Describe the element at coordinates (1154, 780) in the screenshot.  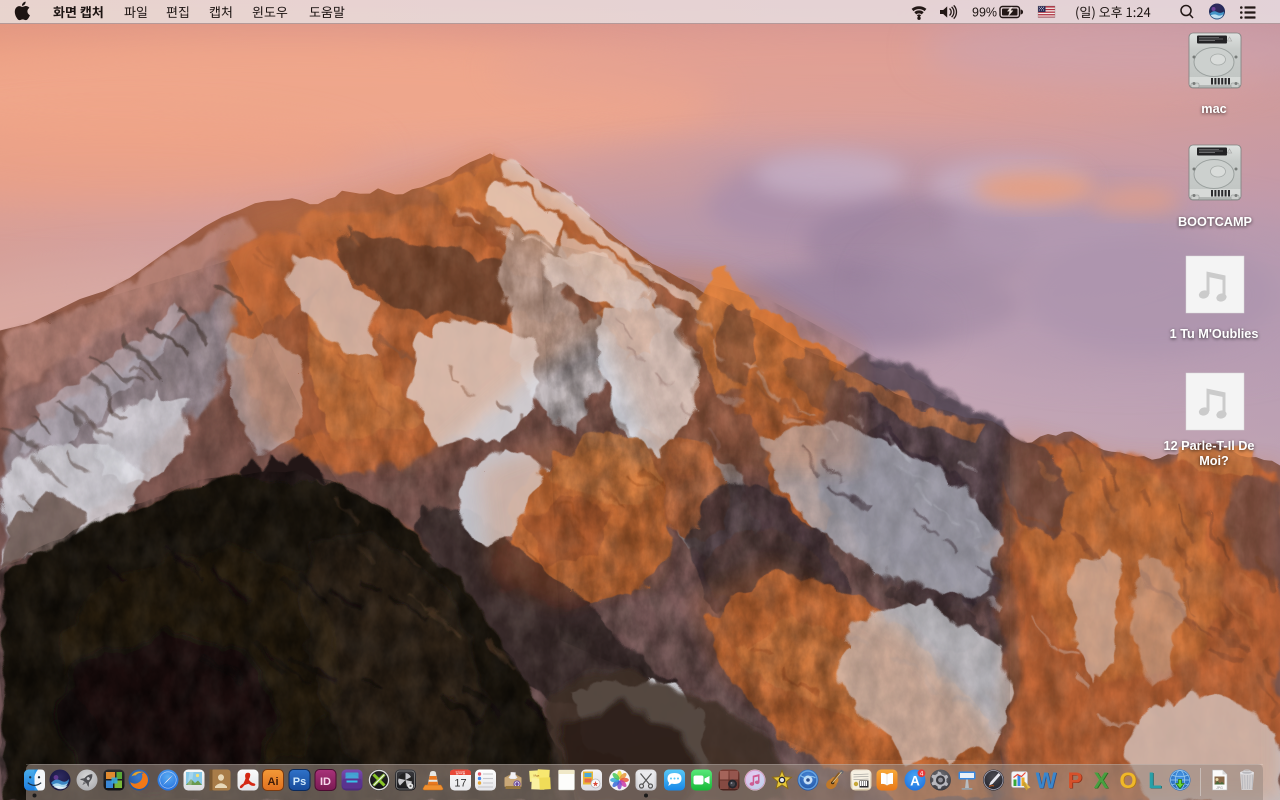
I see `svg-text: L` at that location.